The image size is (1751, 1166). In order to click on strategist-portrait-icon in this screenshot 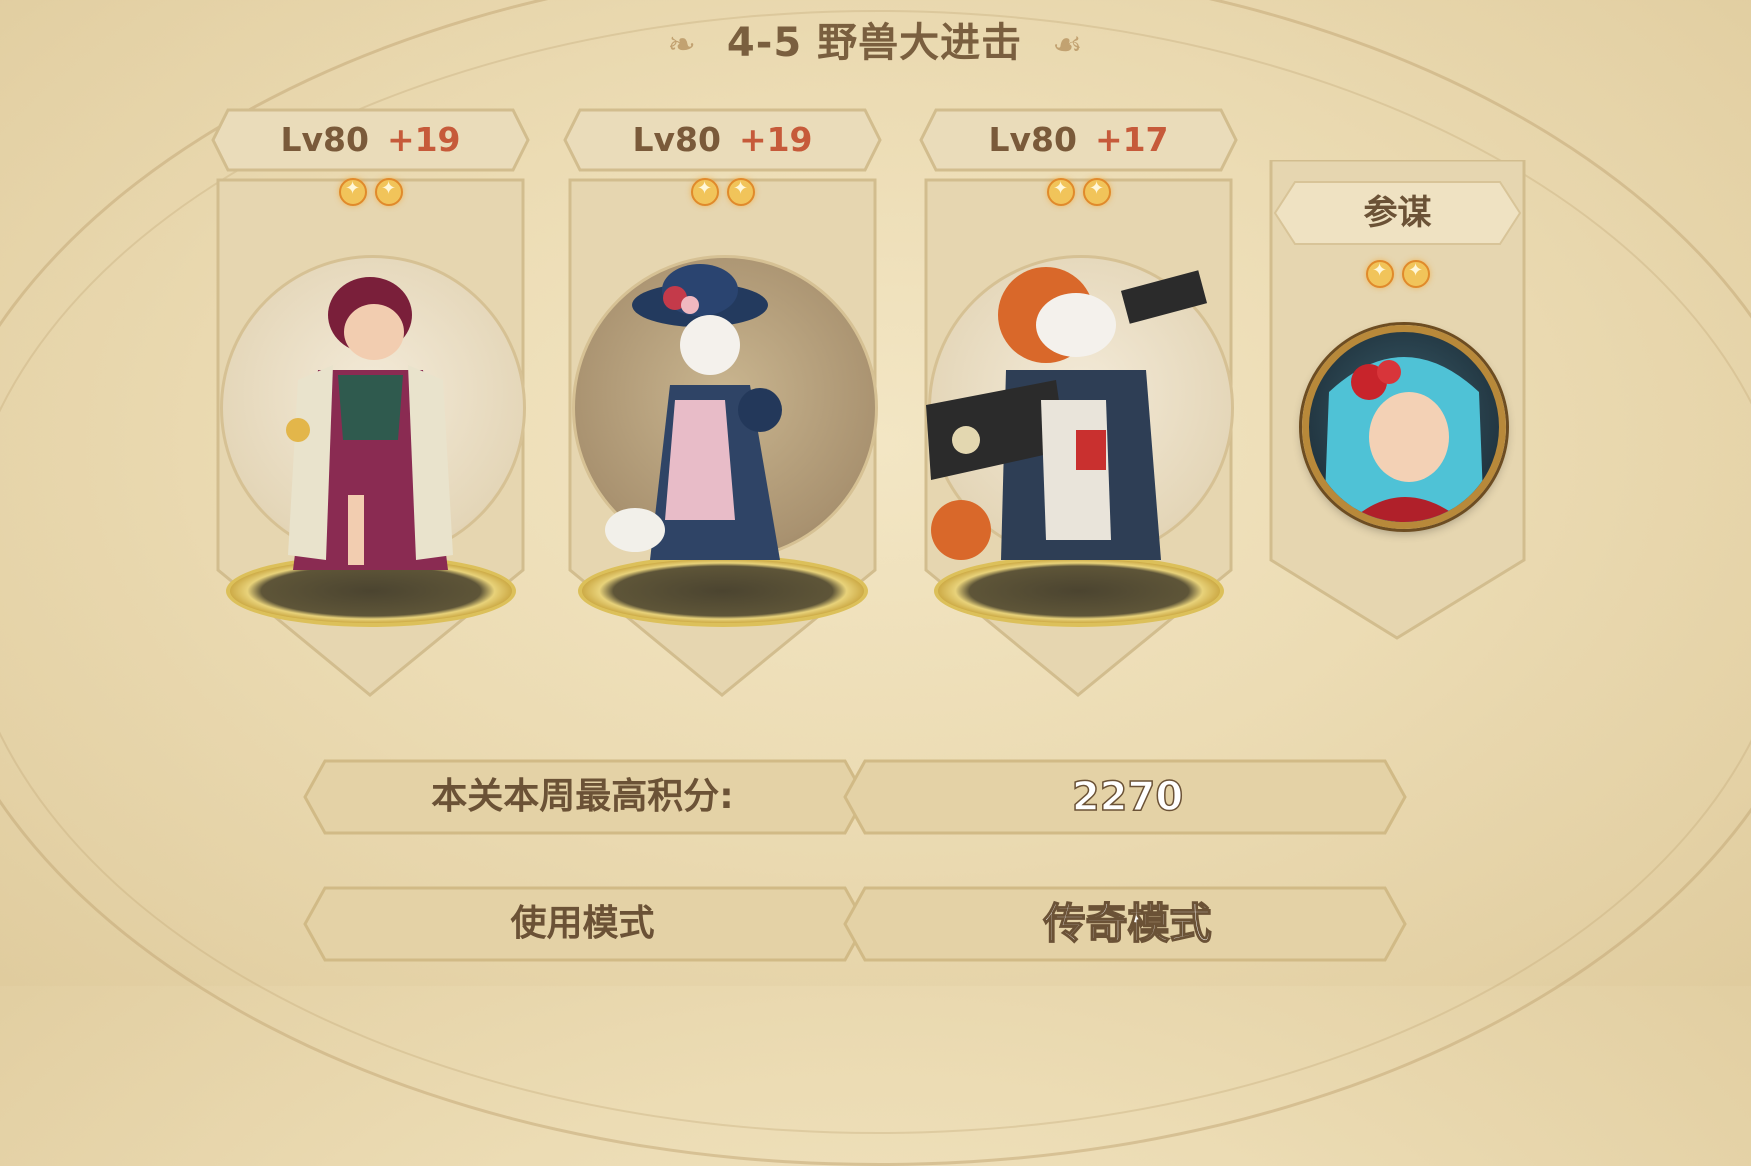, I will do `click(1404, 439)`.